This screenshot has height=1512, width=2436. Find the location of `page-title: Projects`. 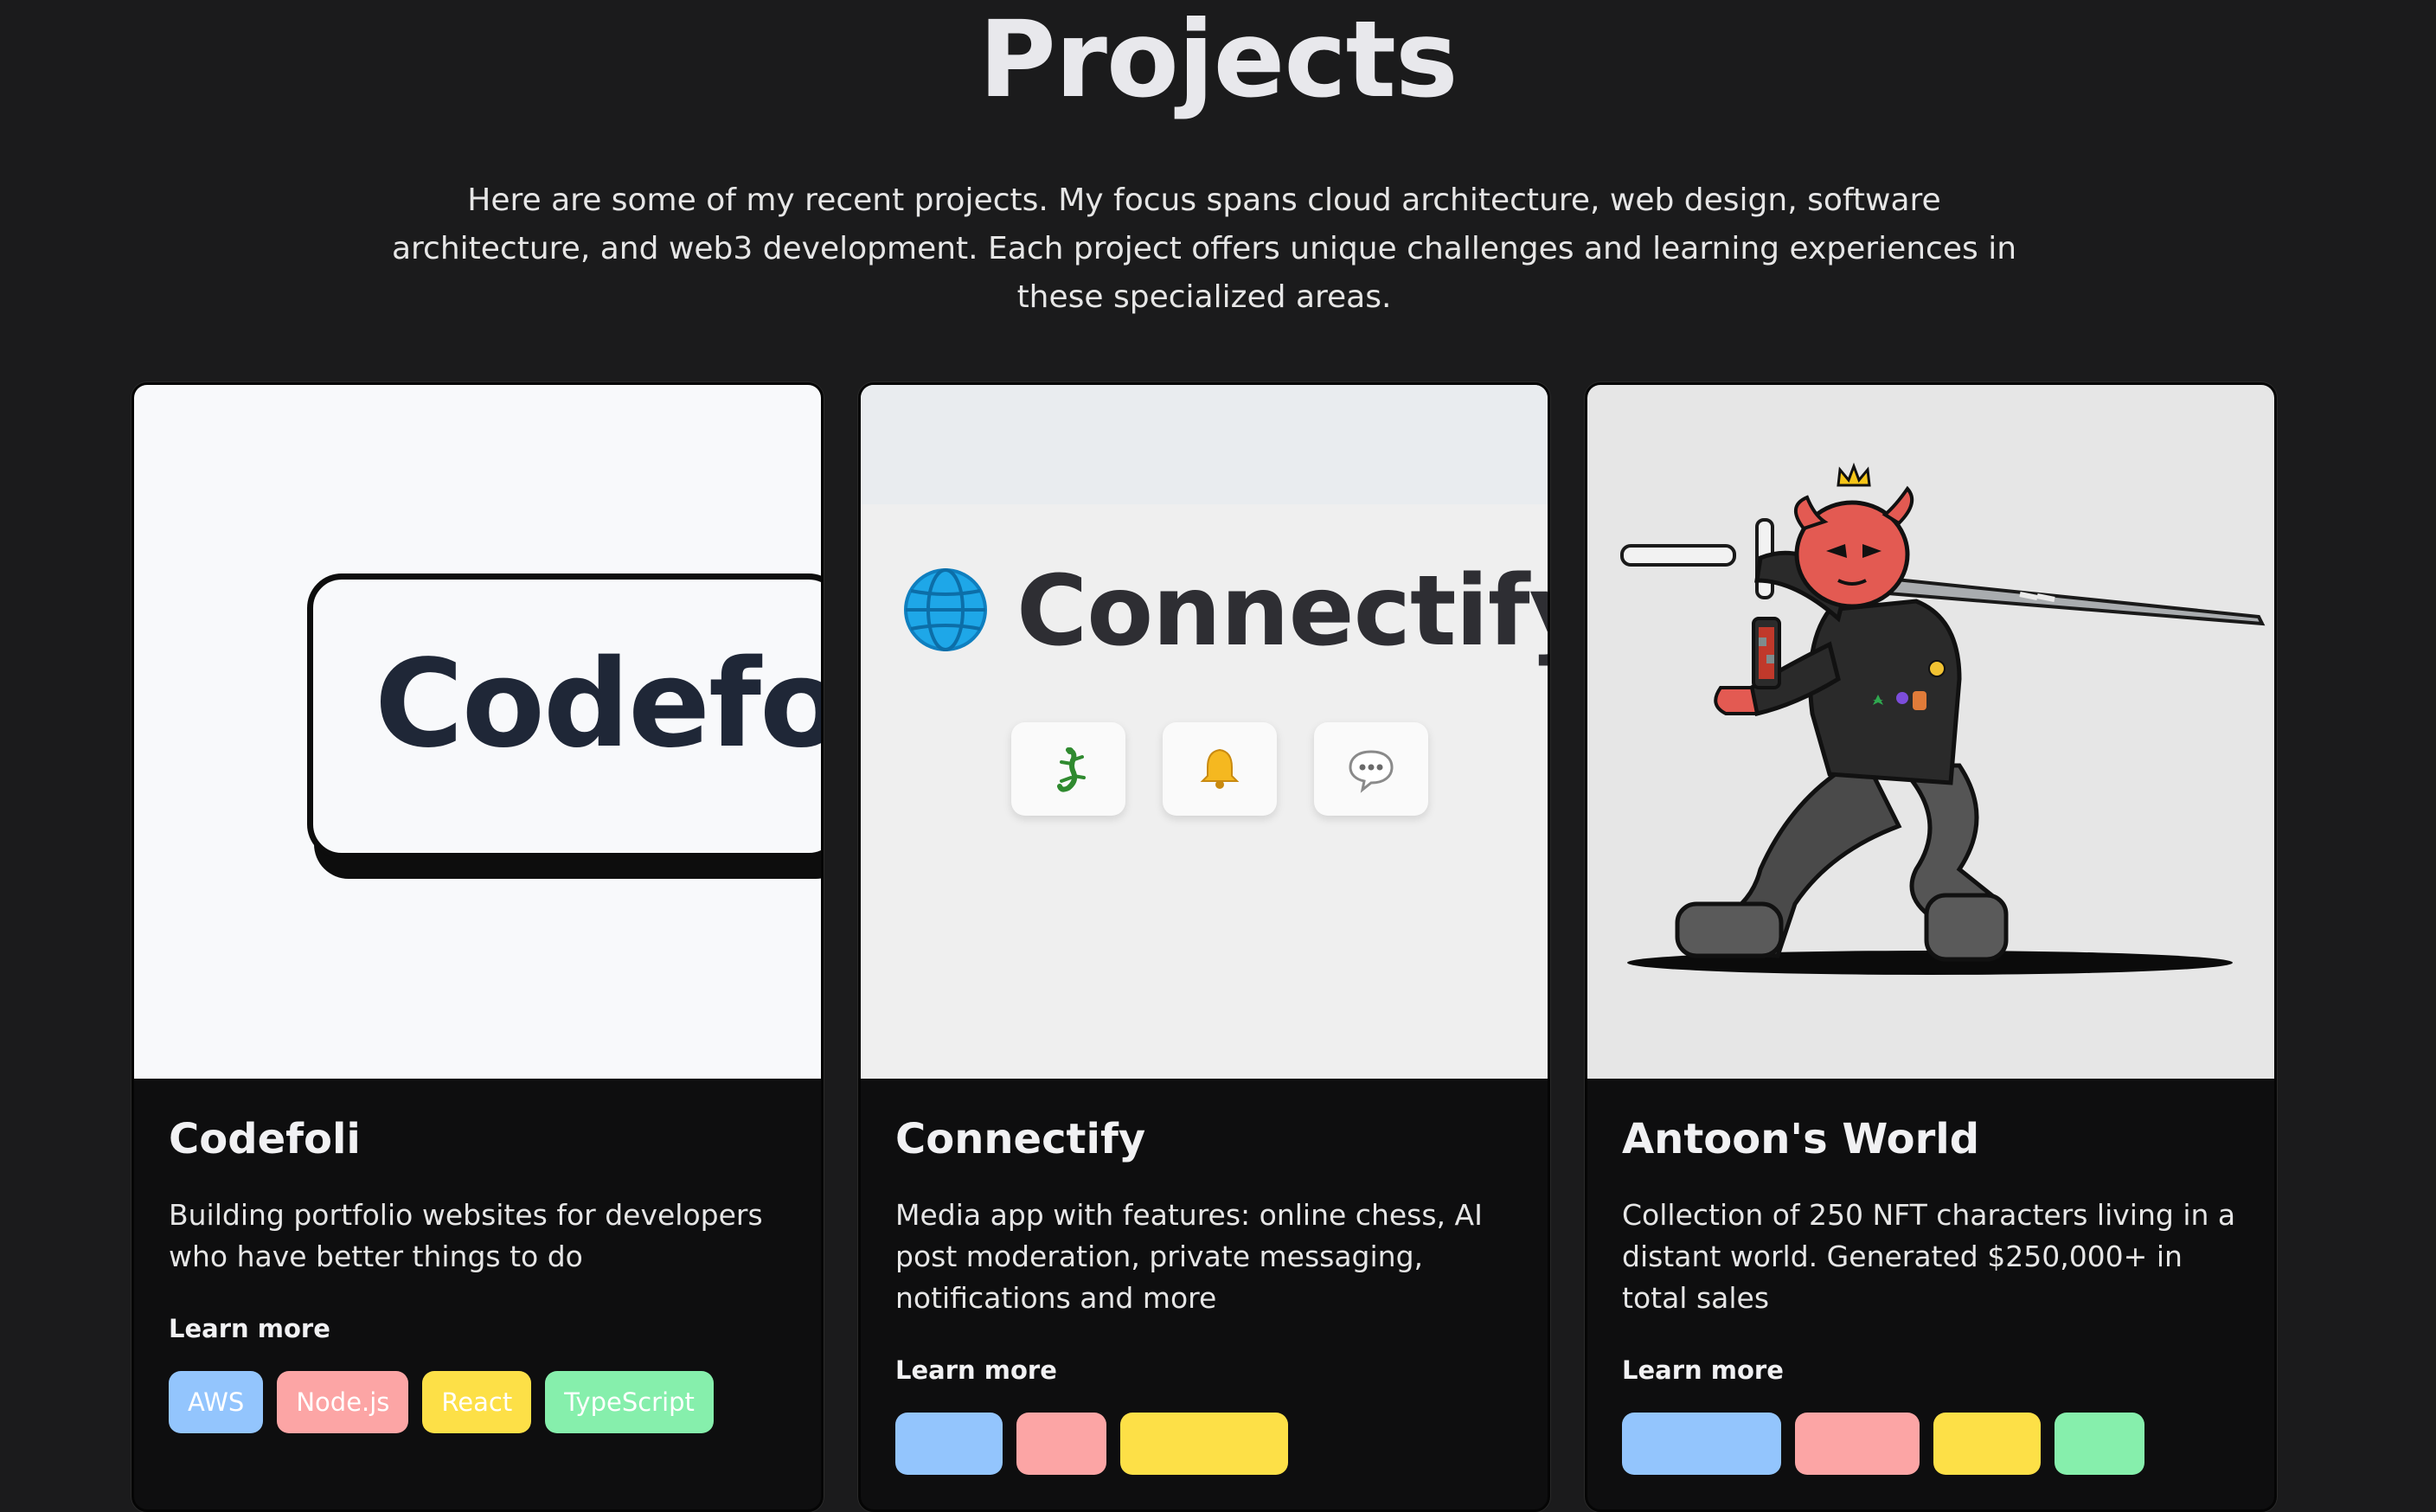

page-title: Projects is located at coordinates (1218, 60).